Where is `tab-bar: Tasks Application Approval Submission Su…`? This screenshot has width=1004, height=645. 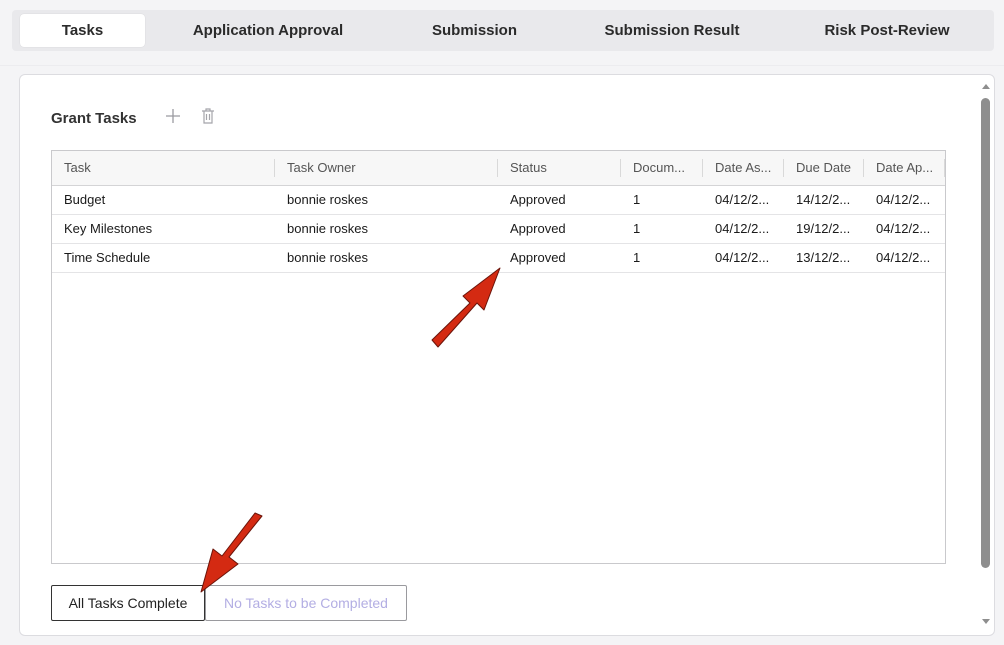
tab-bar: Tasks Application Approval Submission Su… is located at coordinates (503, 30).